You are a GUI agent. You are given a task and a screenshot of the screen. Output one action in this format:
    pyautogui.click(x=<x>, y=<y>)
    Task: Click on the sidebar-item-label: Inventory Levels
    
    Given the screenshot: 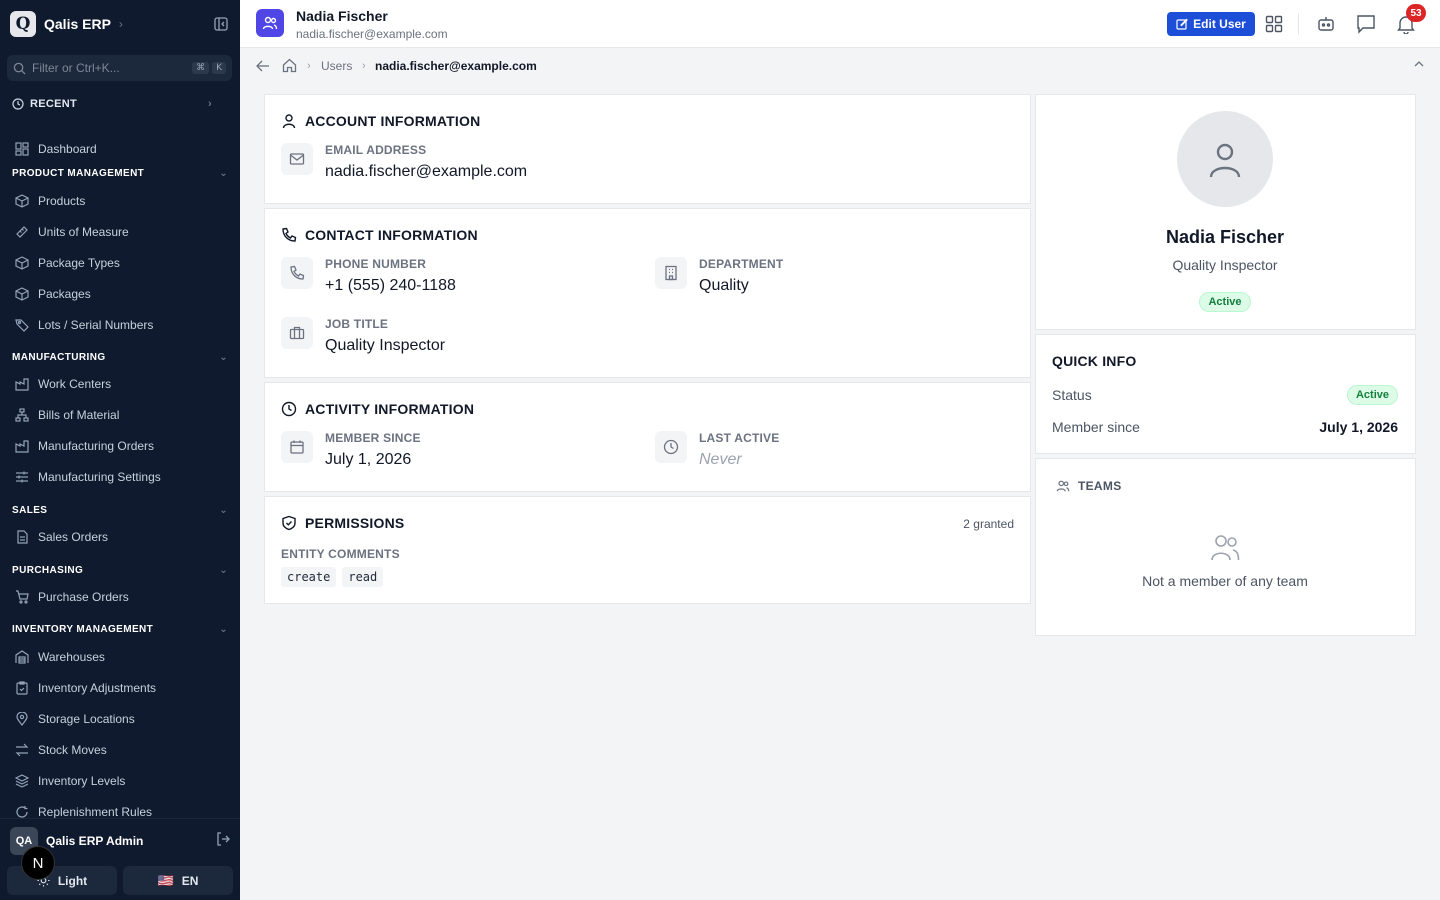 What is the action you would take?
    pyautogui.click(x=82, y=781)
    